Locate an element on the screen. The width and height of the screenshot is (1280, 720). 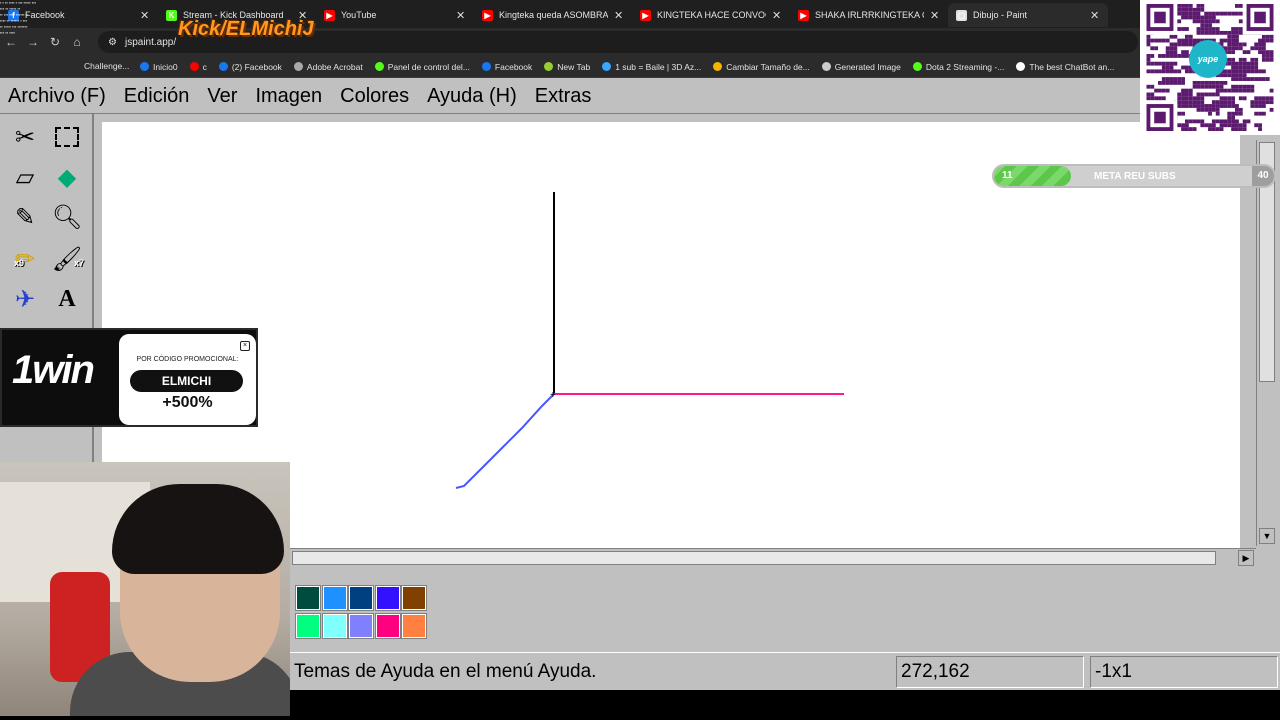
airbrush-icon: ✈ is located at coordinates (25, 299).